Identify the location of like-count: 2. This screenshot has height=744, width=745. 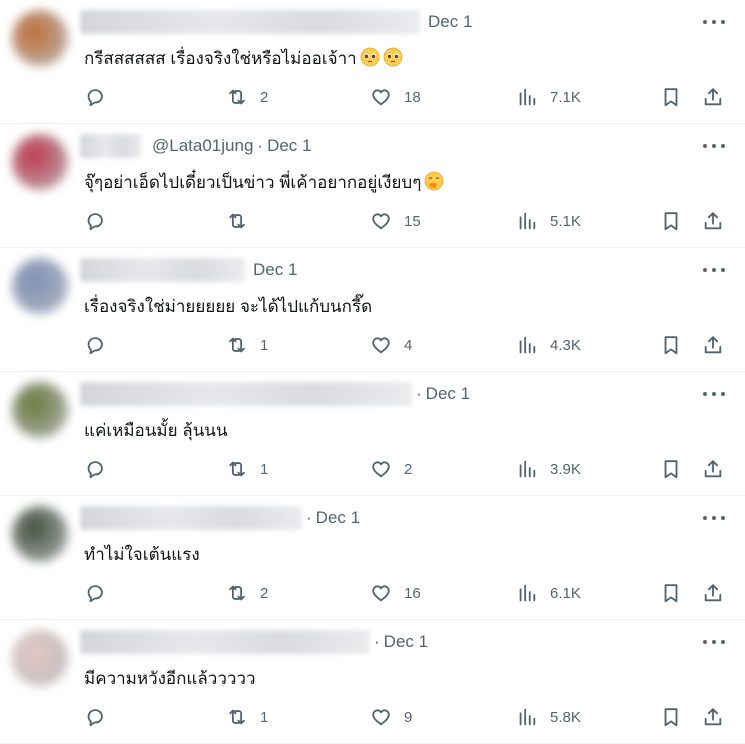
(408, 469).